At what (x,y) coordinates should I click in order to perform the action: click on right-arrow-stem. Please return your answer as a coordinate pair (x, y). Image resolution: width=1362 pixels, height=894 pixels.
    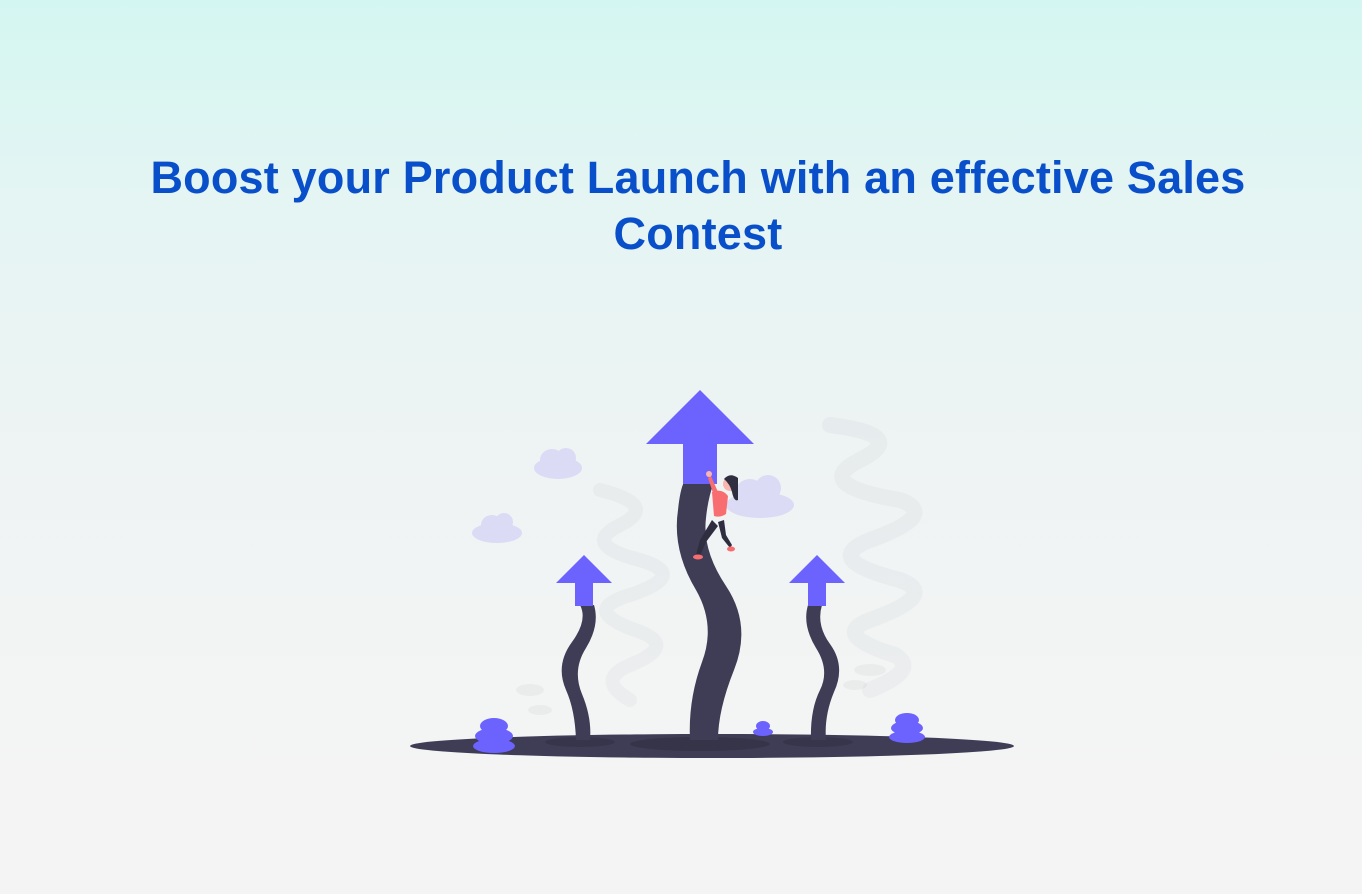
    Looking at the image, I should click on (823, 672).